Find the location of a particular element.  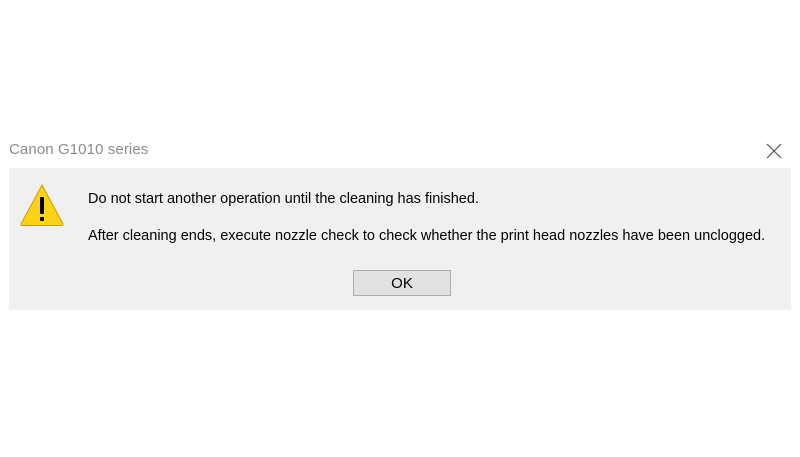

title-bar: Canon G1010 series is located at coordinates (400, 150).